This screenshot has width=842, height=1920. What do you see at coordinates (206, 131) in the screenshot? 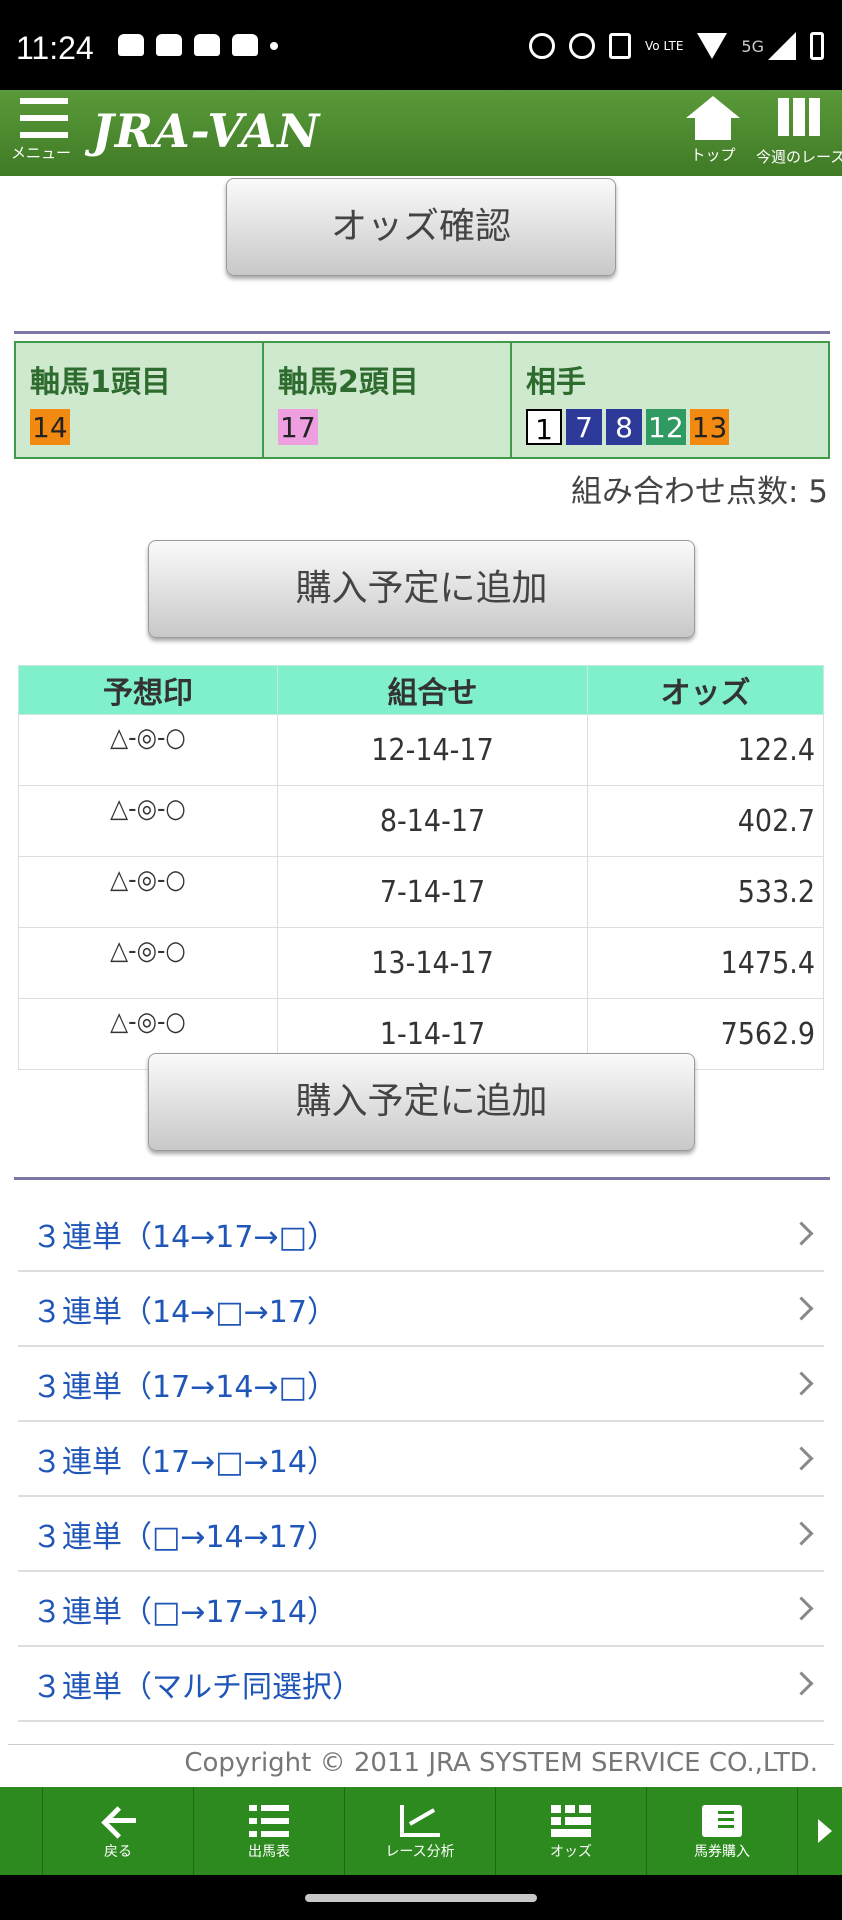
I see `jra-van-logo: JRA-VAN` at bounding box center [206, 131].